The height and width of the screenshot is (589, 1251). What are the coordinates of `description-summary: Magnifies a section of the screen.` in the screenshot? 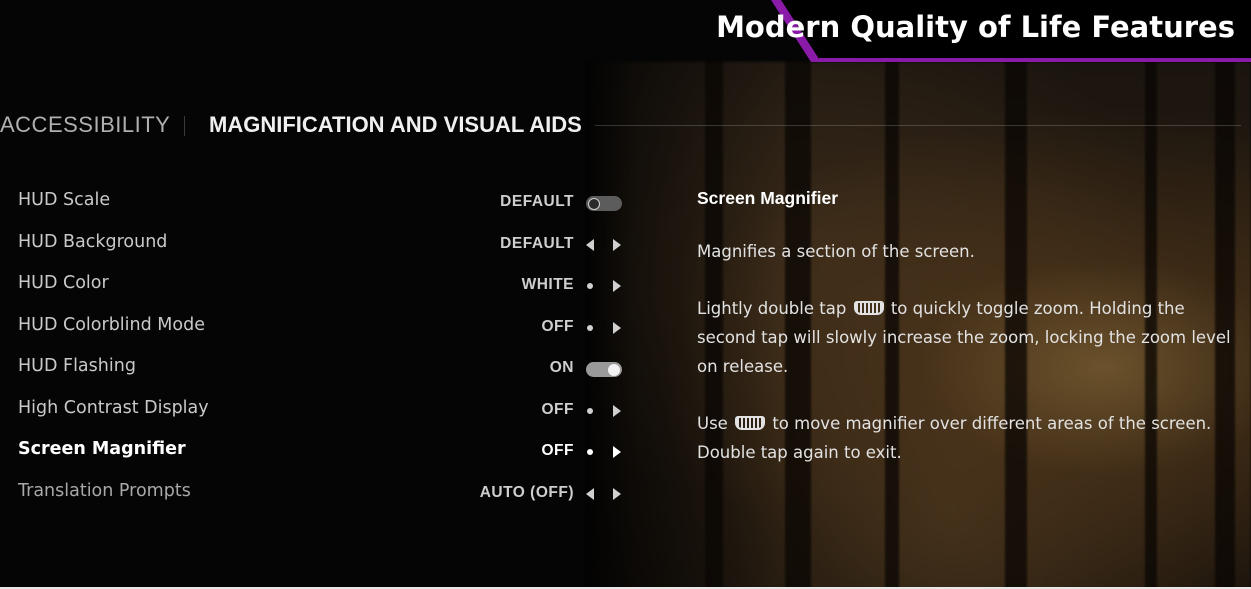 It's located at (967, 251).